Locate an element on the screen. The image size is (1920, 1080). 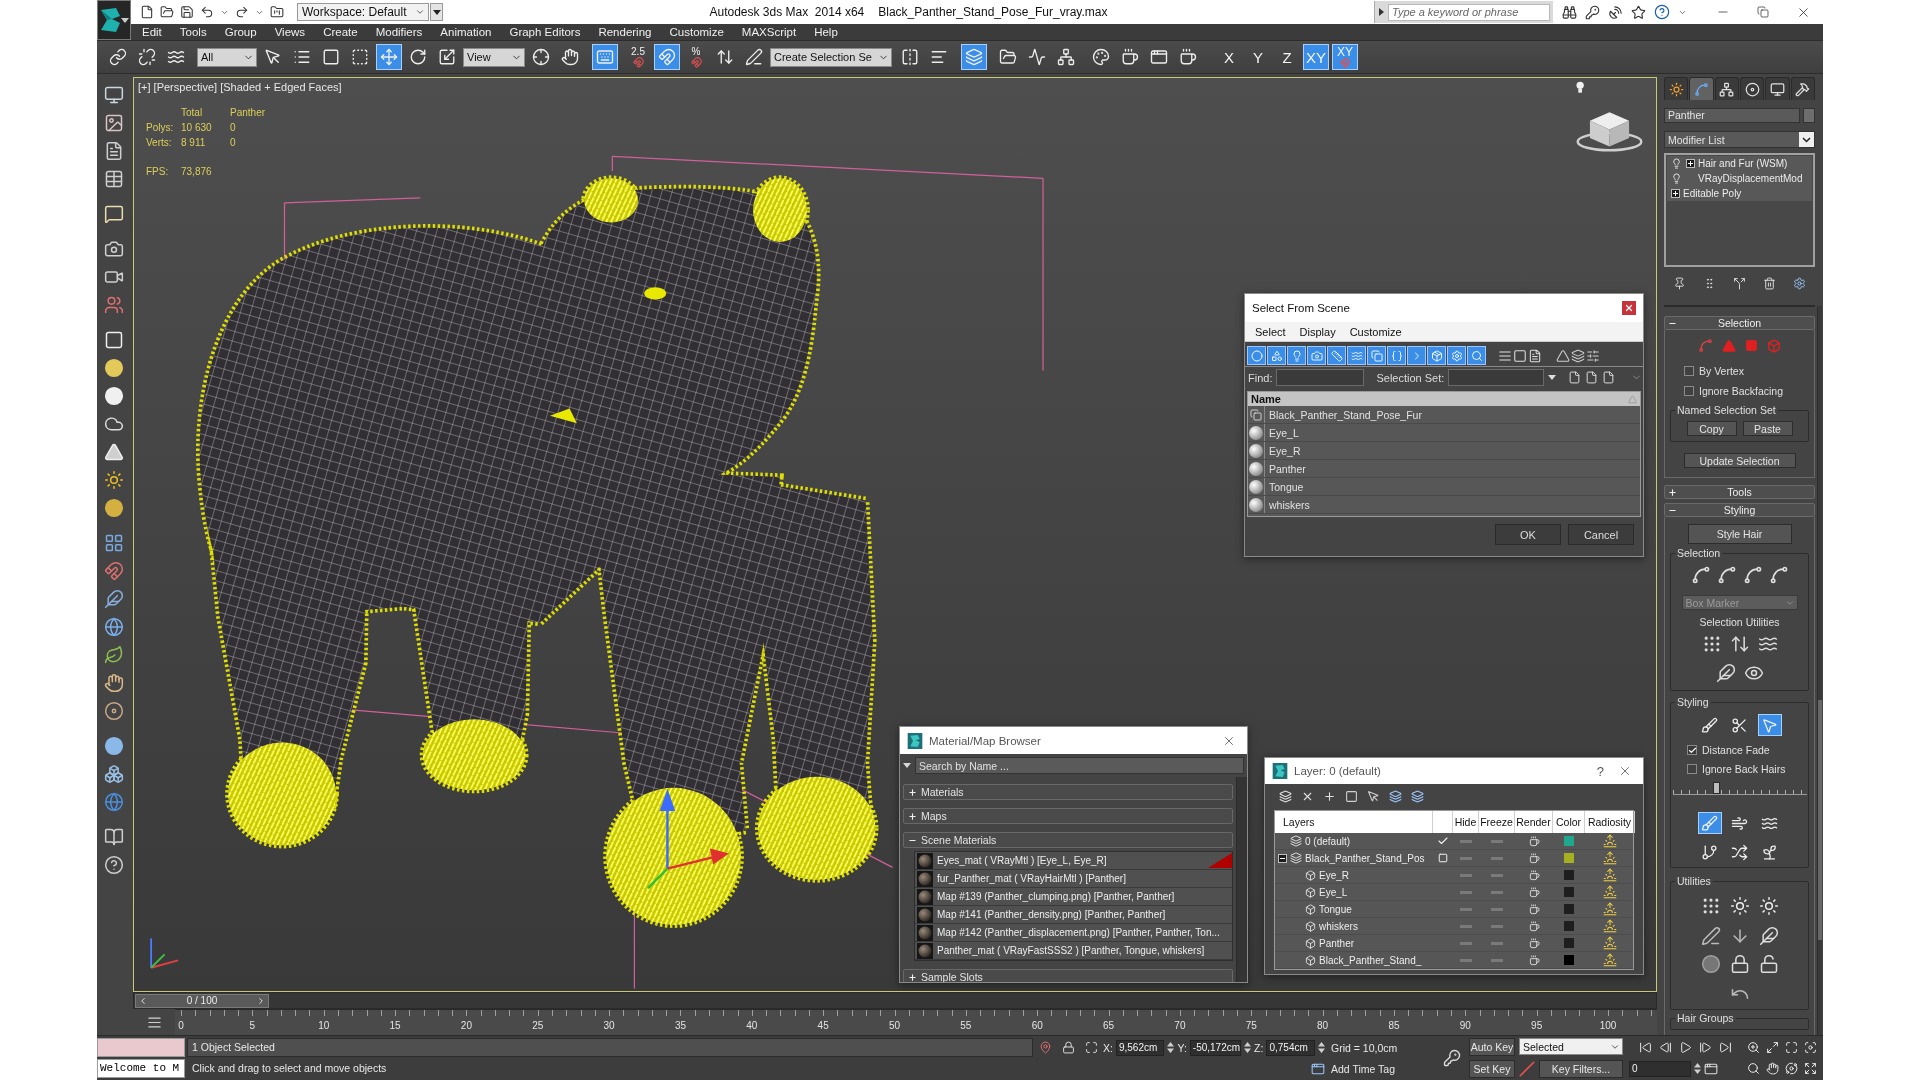
rollout-header: Styling is located at coordinates (1739, 510).